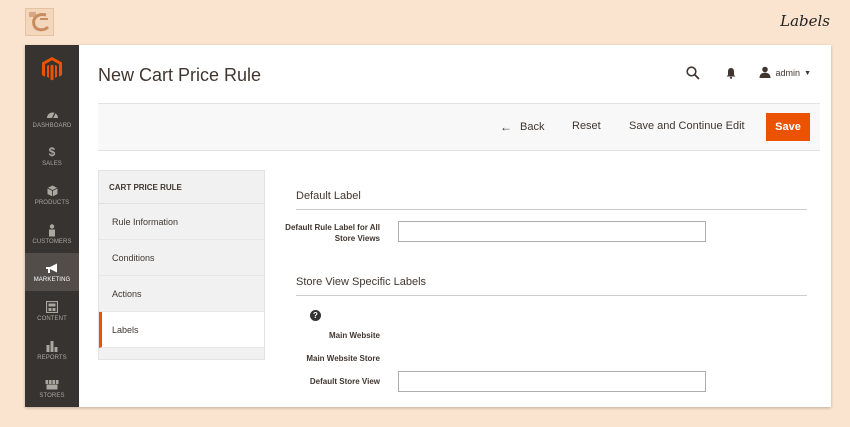  Describe the element at coordinates (459, 127) in the screenshot. I see `page-actions-bar: ← Back Reset Save and Continue Edit Save` at that location.